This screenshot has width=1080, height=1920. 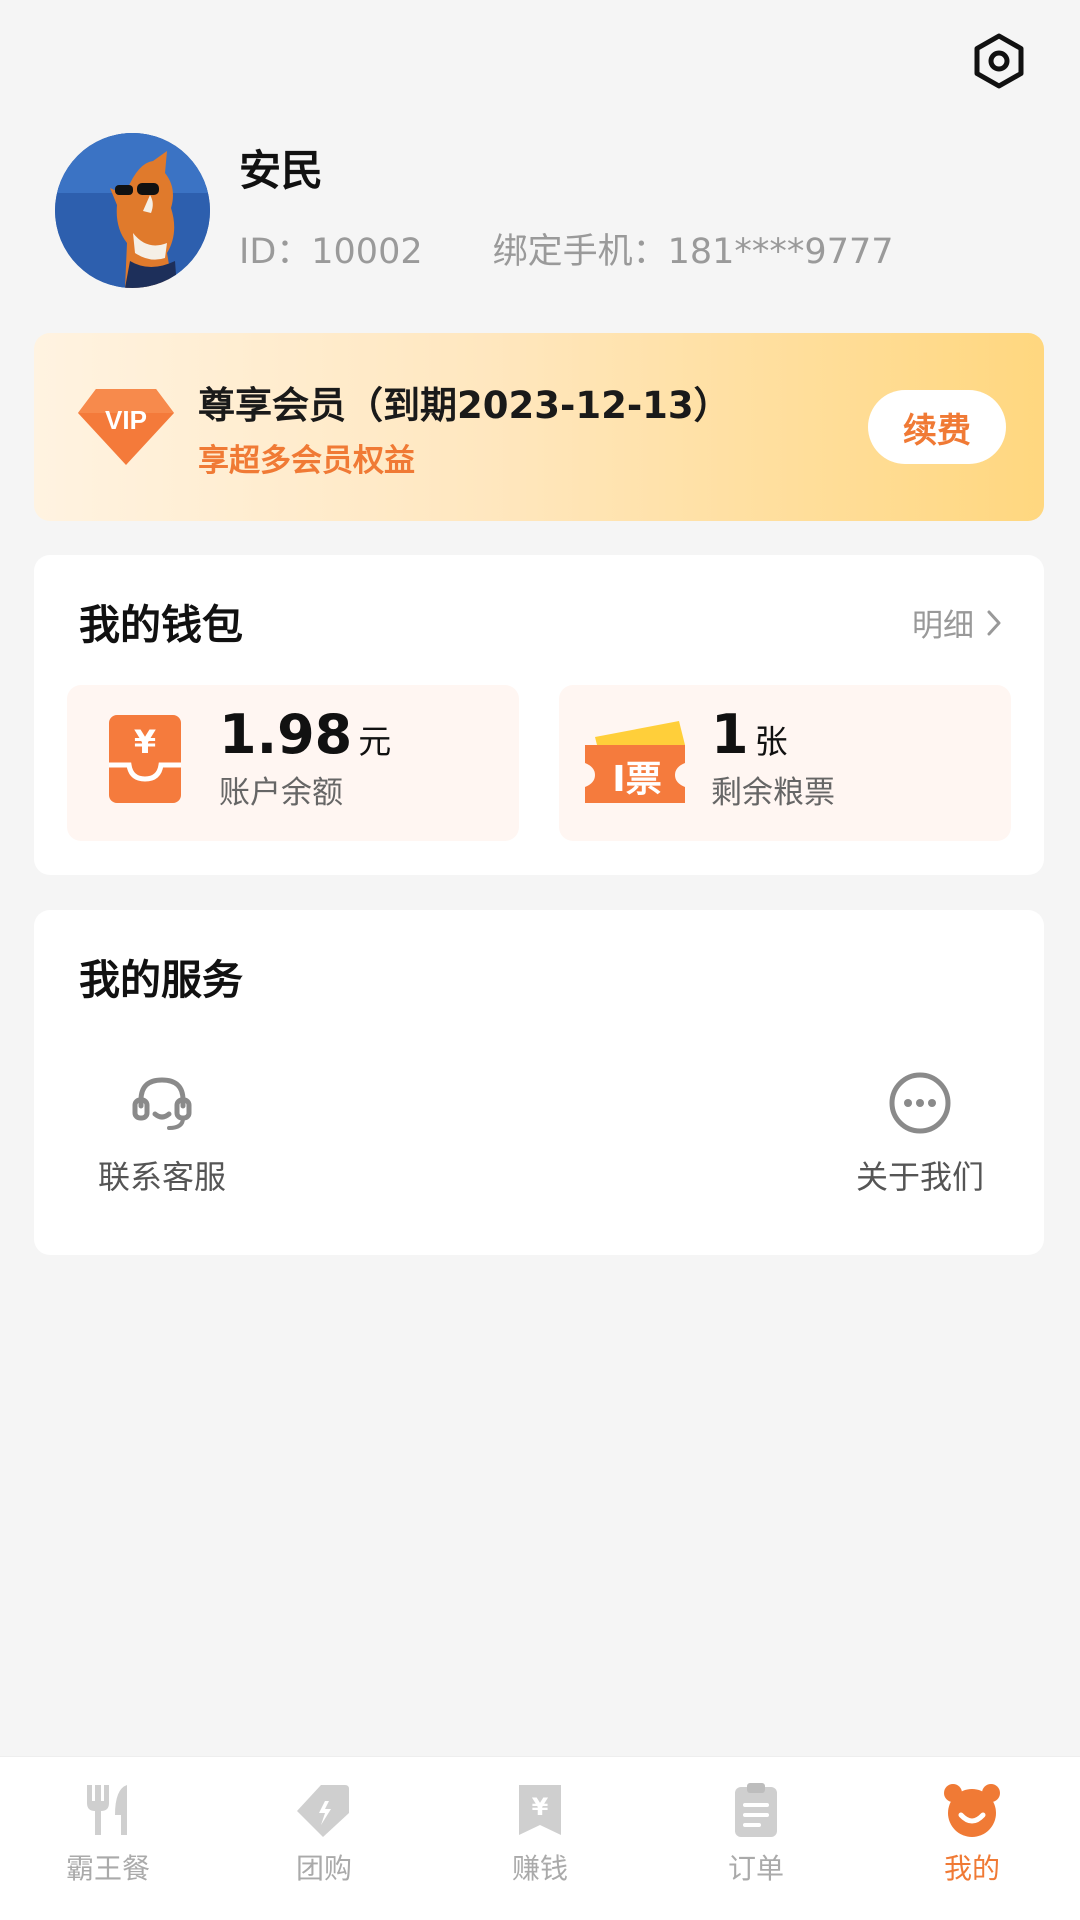 What do you see at coordinates (464, 405) in the screenshot?
I see `vip-title: 尊享会员（到期2023-12-13）` at bounding box center [464, 405].